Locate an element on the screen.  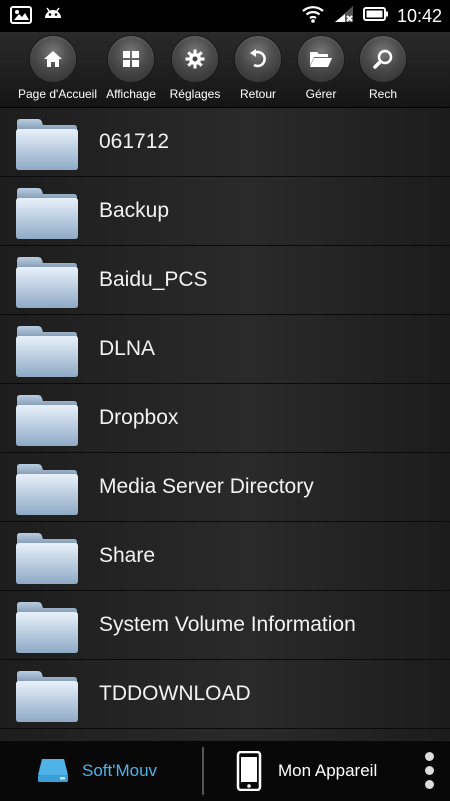
battery-icon is located at coordinates (375, 16).